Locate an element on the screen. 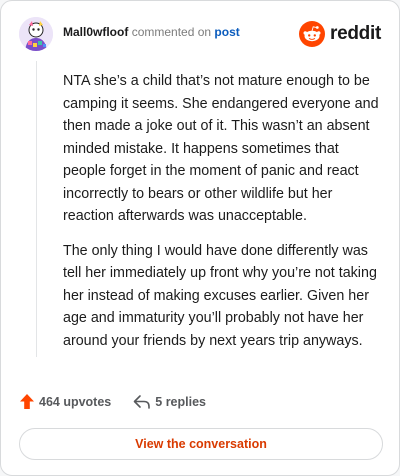  thread-line is located at coordinates (36, 209).